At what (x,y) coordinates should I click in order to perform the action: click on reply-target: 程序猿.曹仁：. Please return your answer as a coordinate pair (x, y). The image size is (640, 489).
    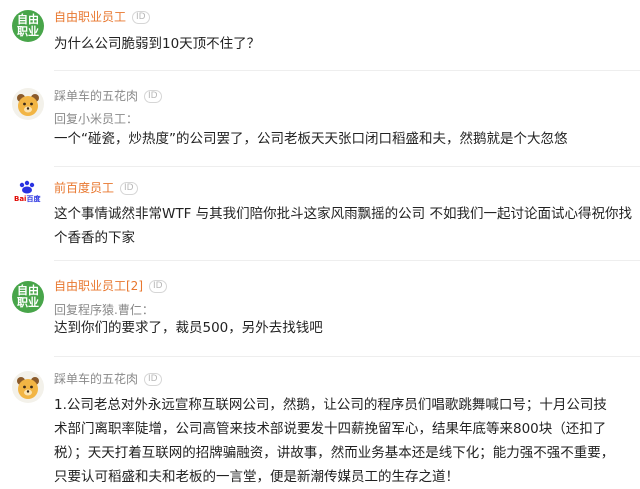
    Looking at the image, I should click on (116, 310).